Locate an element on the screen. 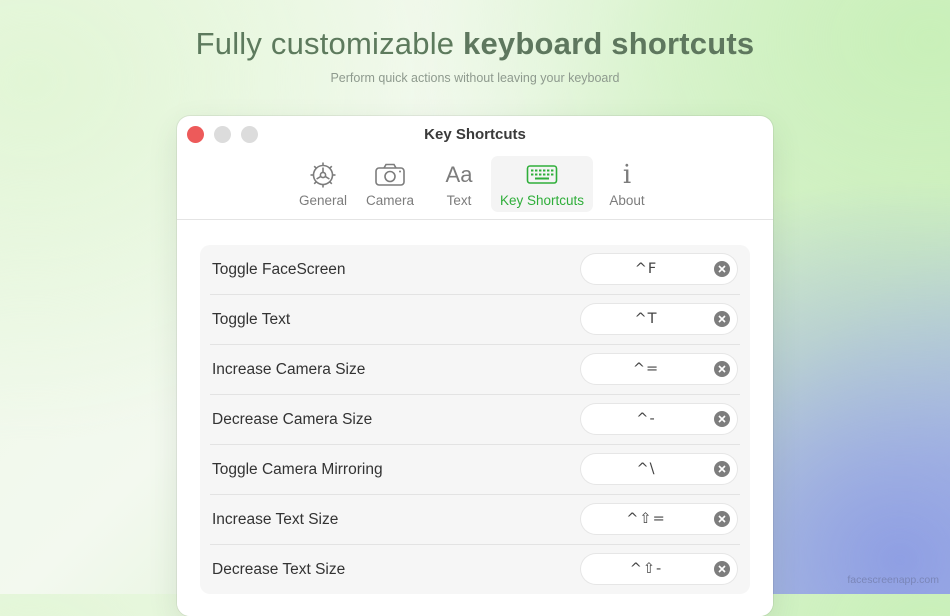 This screenshot has width=950, height=616. shortcut-action-label: Toggle FaceScreen is located at coordinates (279, 269).